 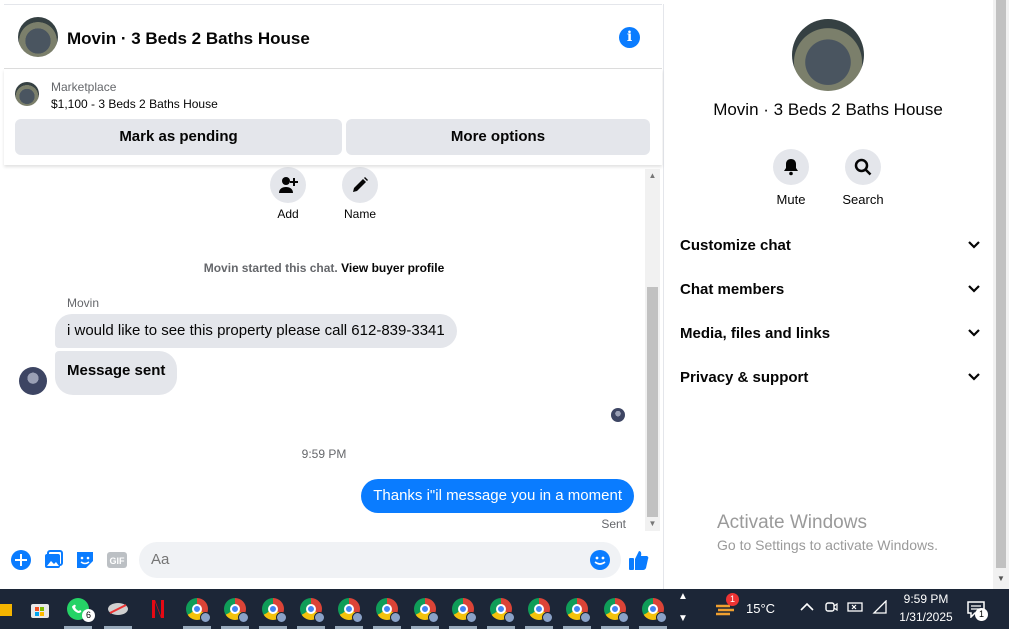 What do you see at coordinates (863, 199) in the screenshot?
I see `search-label: Search` at bounding box center [863, 199].